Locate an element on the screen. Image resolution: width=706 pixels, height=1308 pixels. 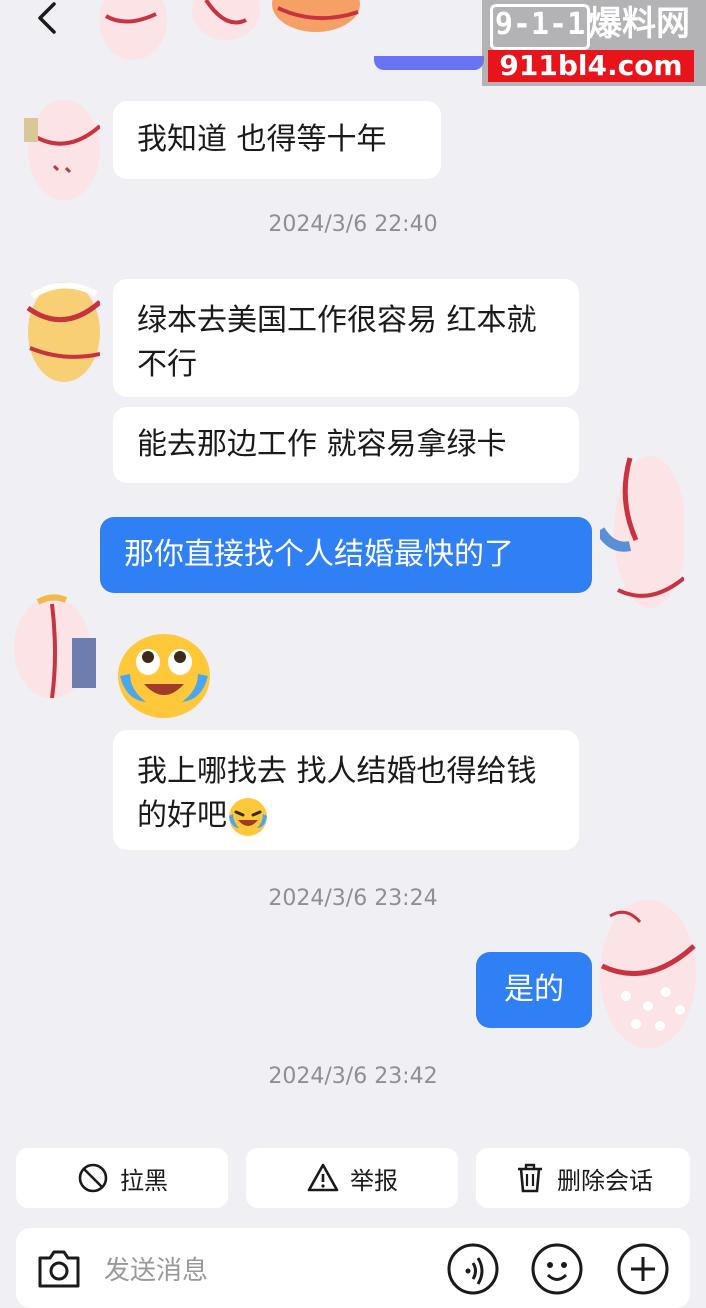
message-text: 我上哪找去 找人结婚也得给钱的好吧 is located at coordinates (337, 793).